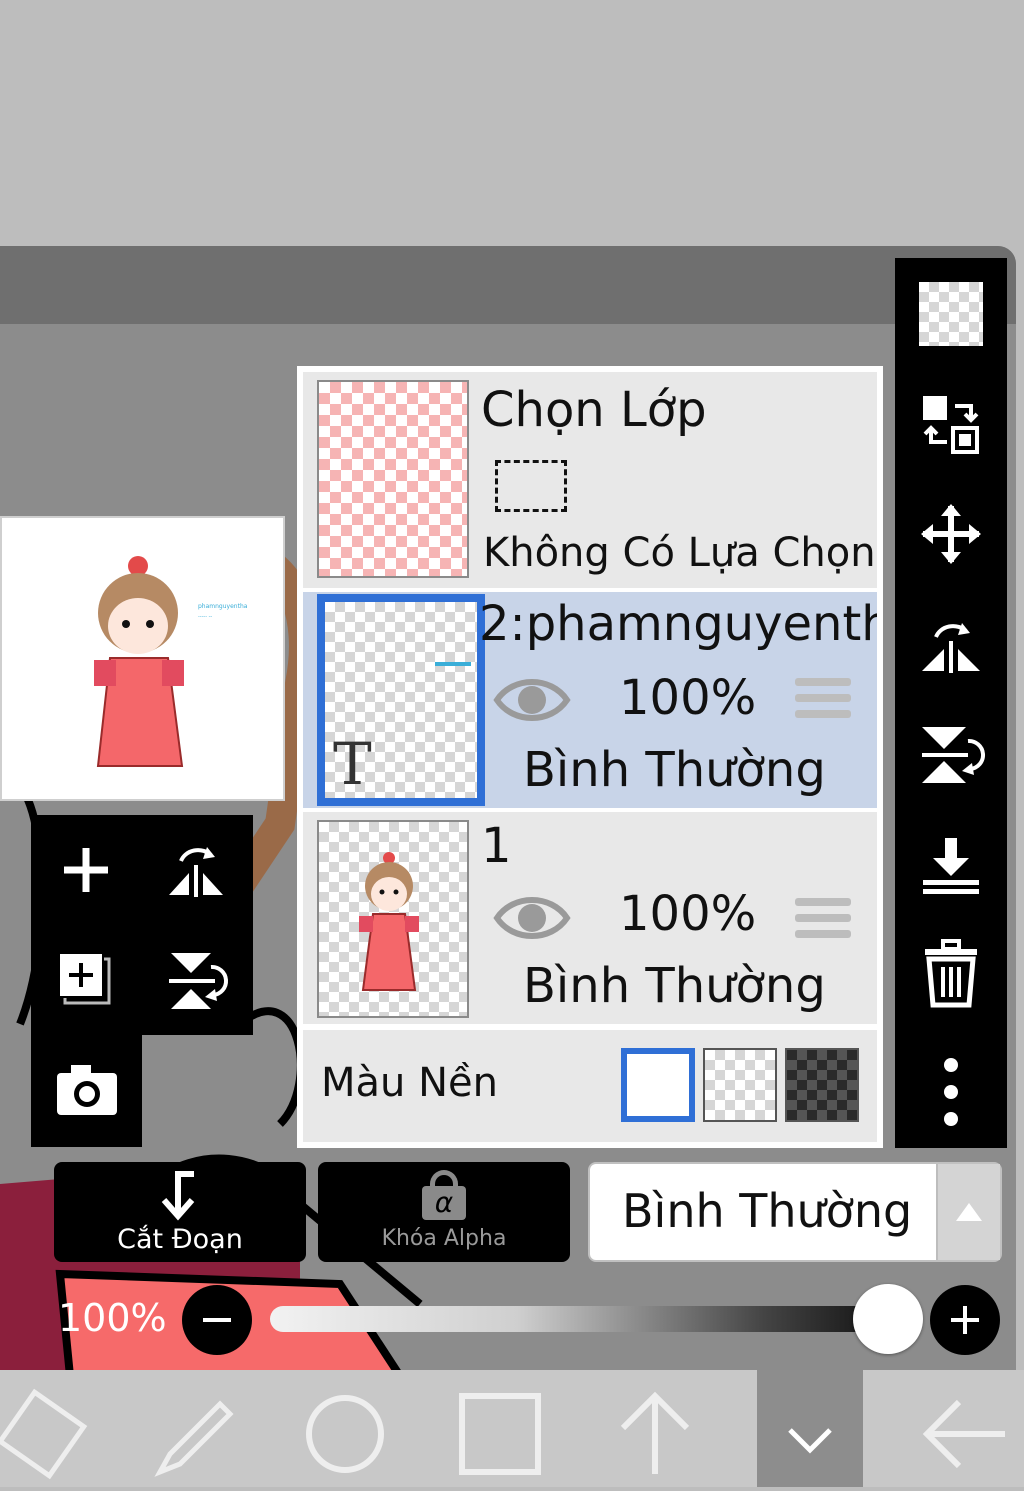 The height and width of the screenshot is (1491, 1024). What do you see at coordinates (951, 424) in the screenshot?
I see `swap-layers-icon` at bounding box center [951, 424].